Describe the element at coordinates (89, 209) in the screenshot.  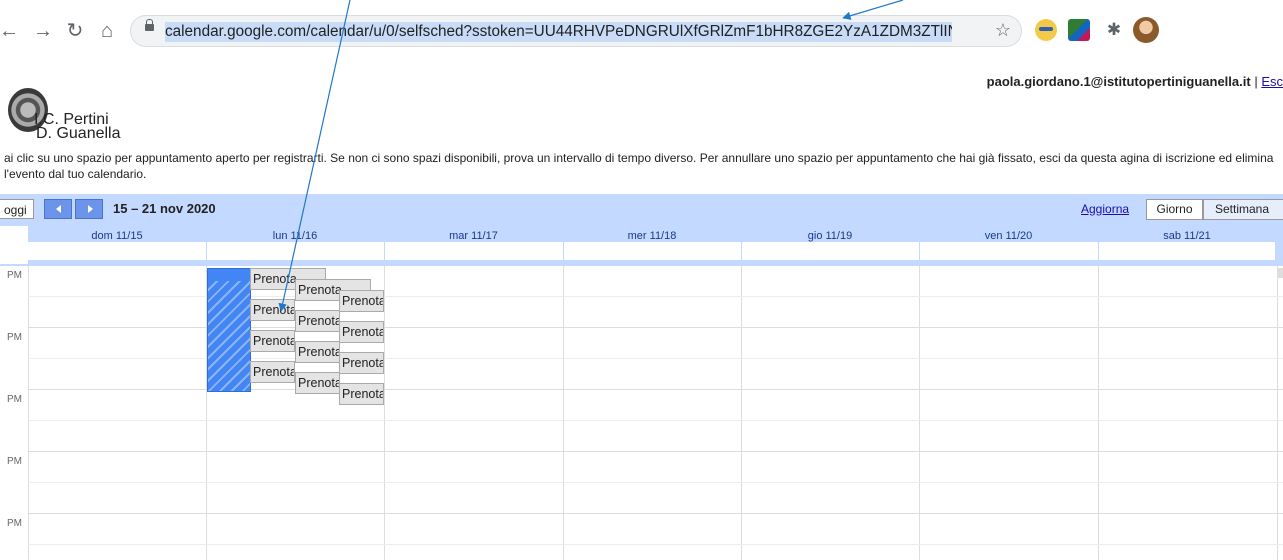
I see `next-week-button` at that location.